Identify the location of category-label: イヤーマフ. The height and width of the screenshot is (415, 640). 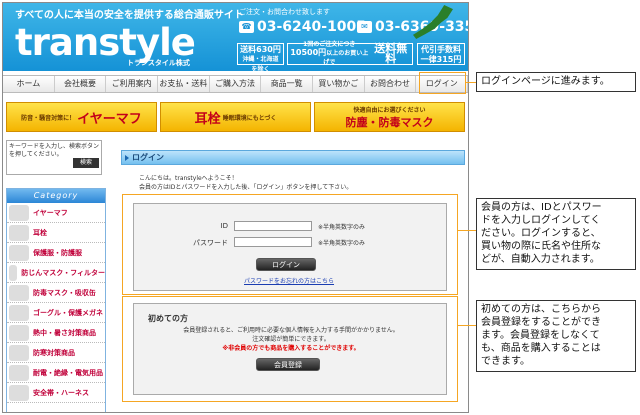
(50, 212).